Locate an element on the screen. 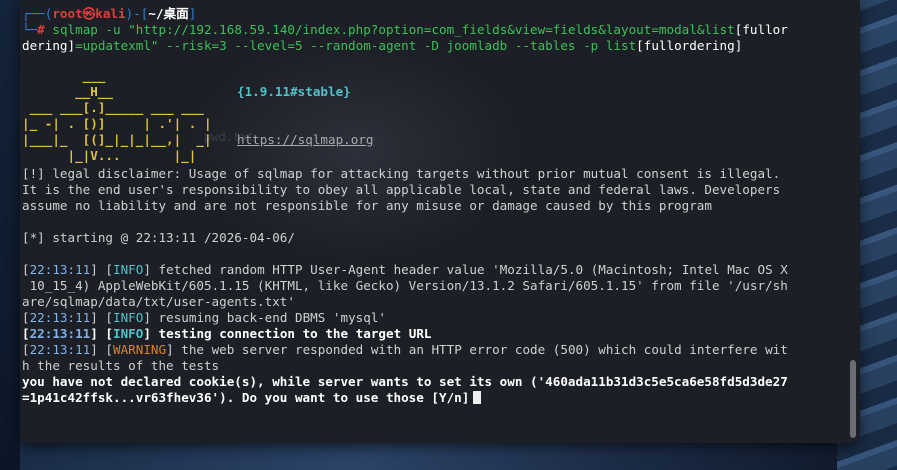 The height and width of the screenshot is (470, 897). desktop-background-left is located at coordinates (10, 235).